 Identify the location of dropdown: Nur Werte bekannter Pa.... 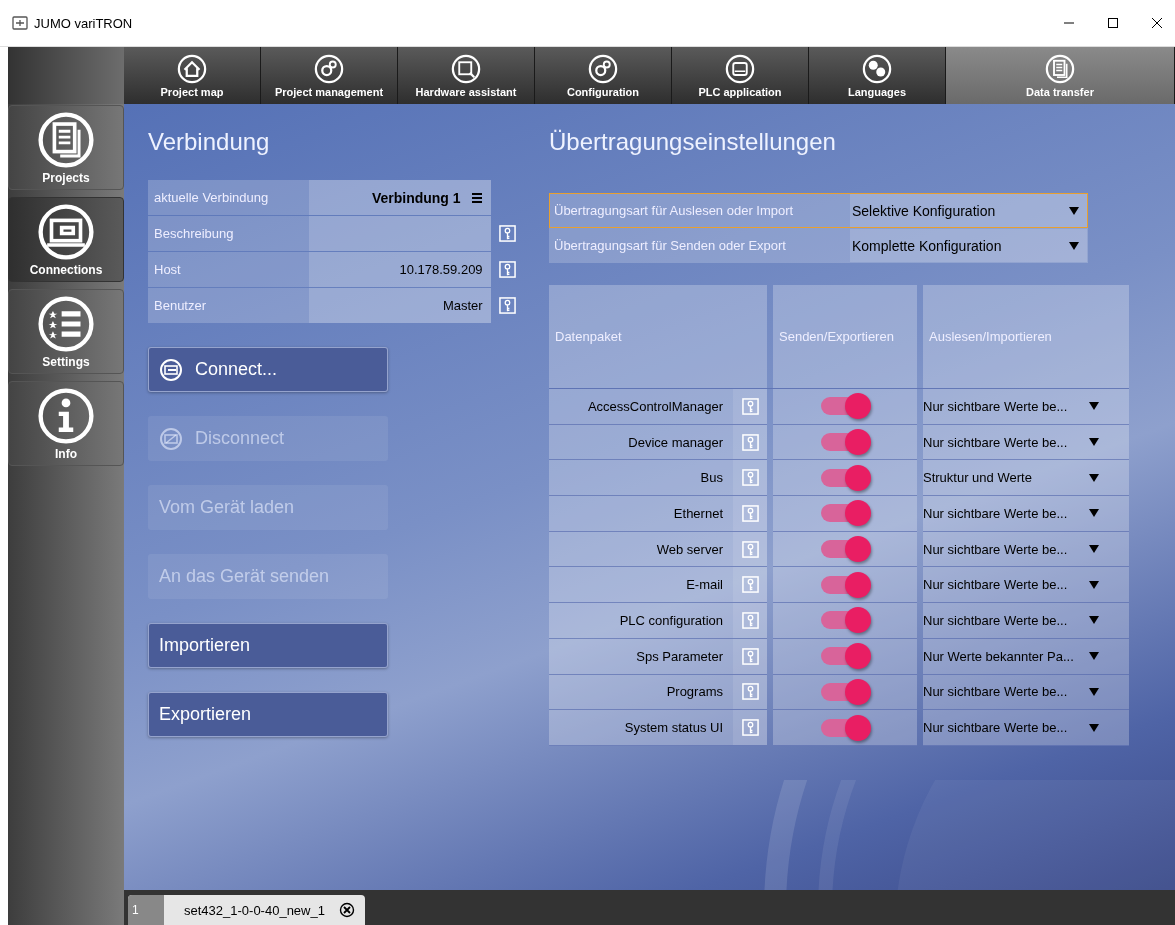
(1026, 656).